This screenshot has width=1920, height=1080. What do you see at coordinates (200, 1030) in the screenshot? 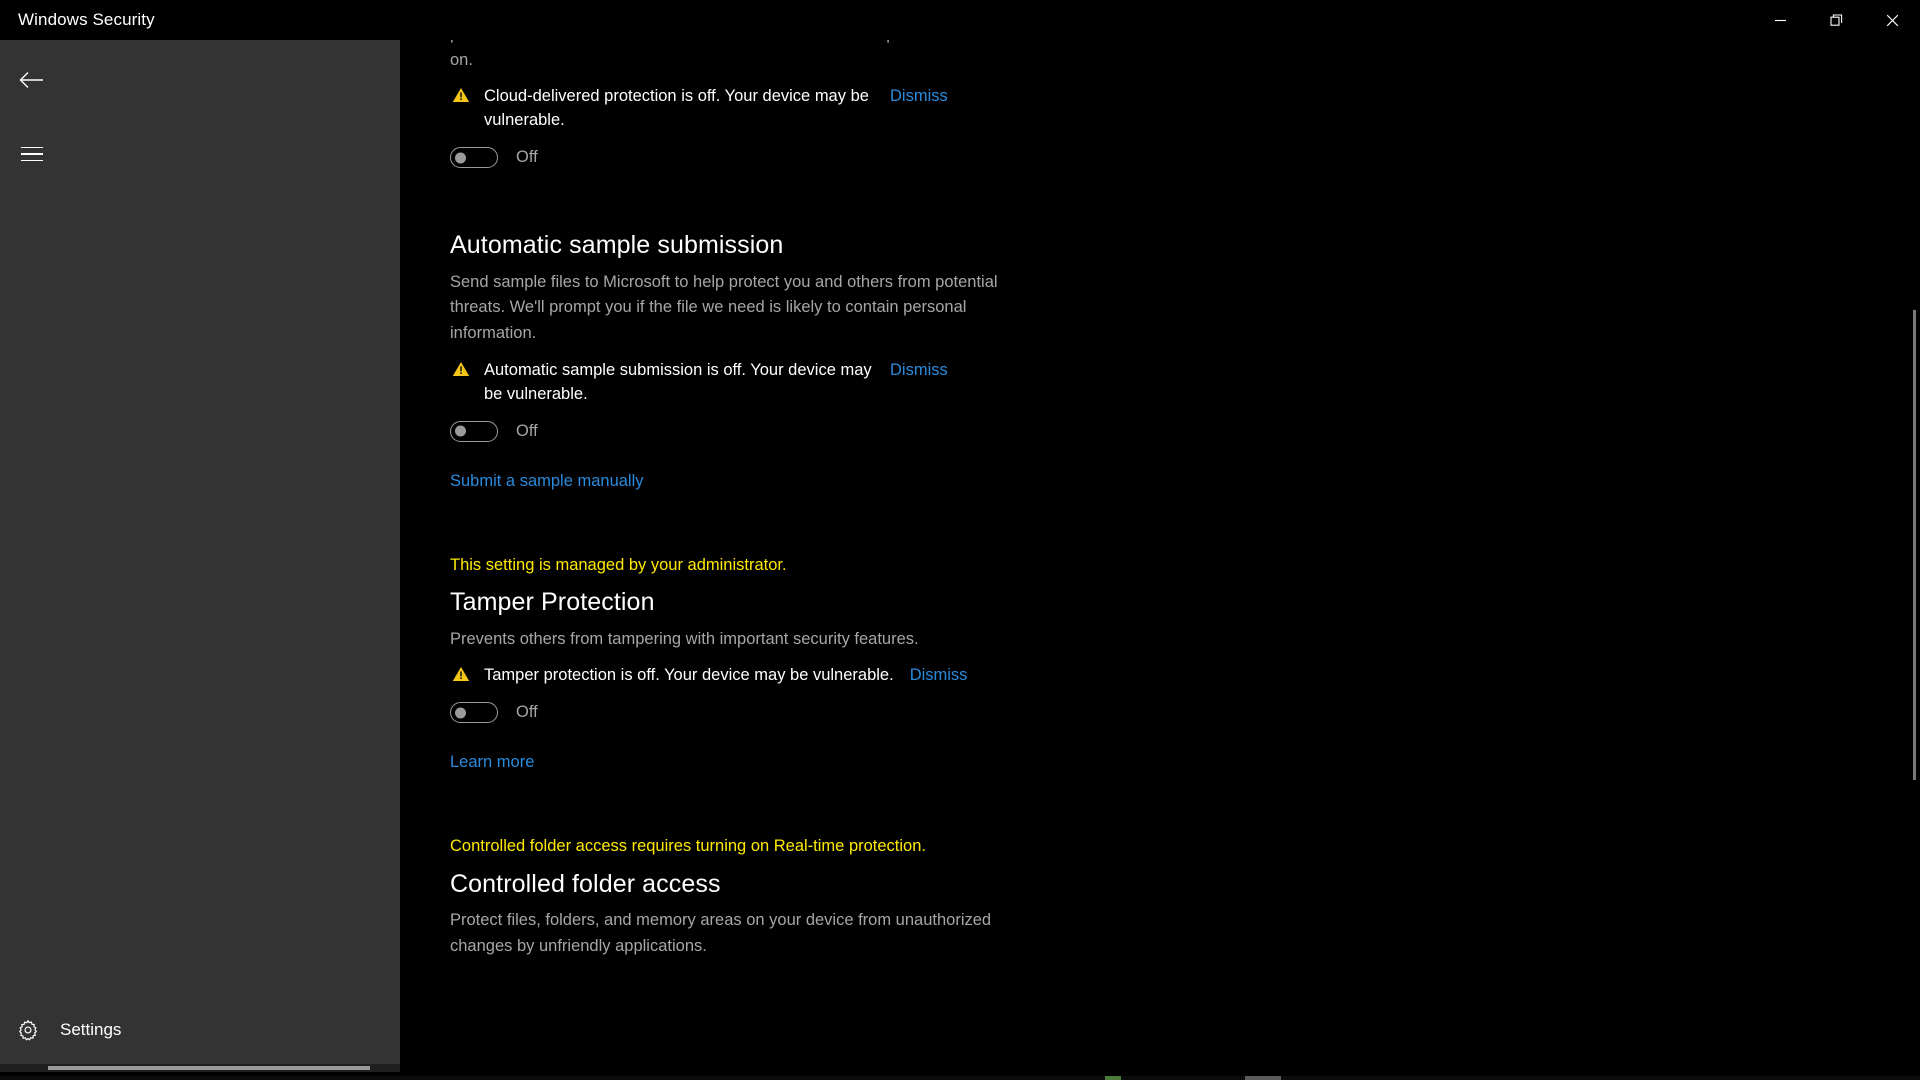
I see `sidebar-item-settings: Settings` at bounding box center [200, 1030].